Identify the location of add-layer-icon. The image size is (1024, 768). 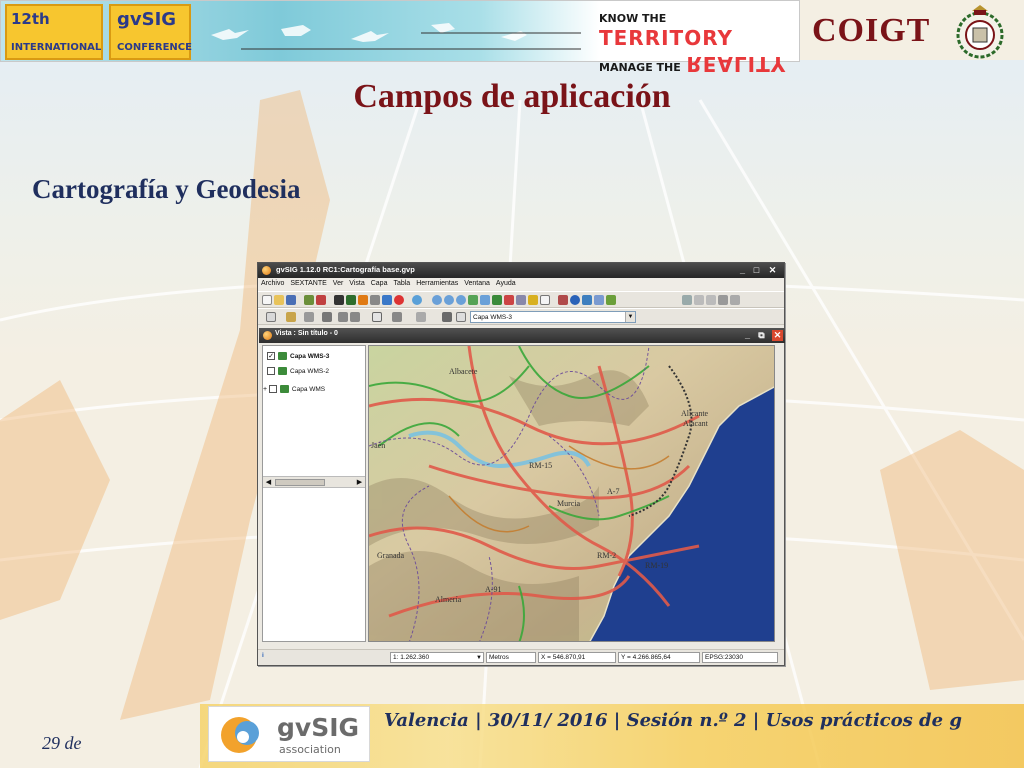
(309, 300).